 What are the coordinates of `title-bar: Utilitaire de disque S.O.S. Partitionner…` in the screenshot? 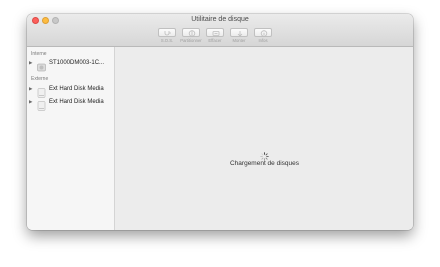 It's located at (220, 30).